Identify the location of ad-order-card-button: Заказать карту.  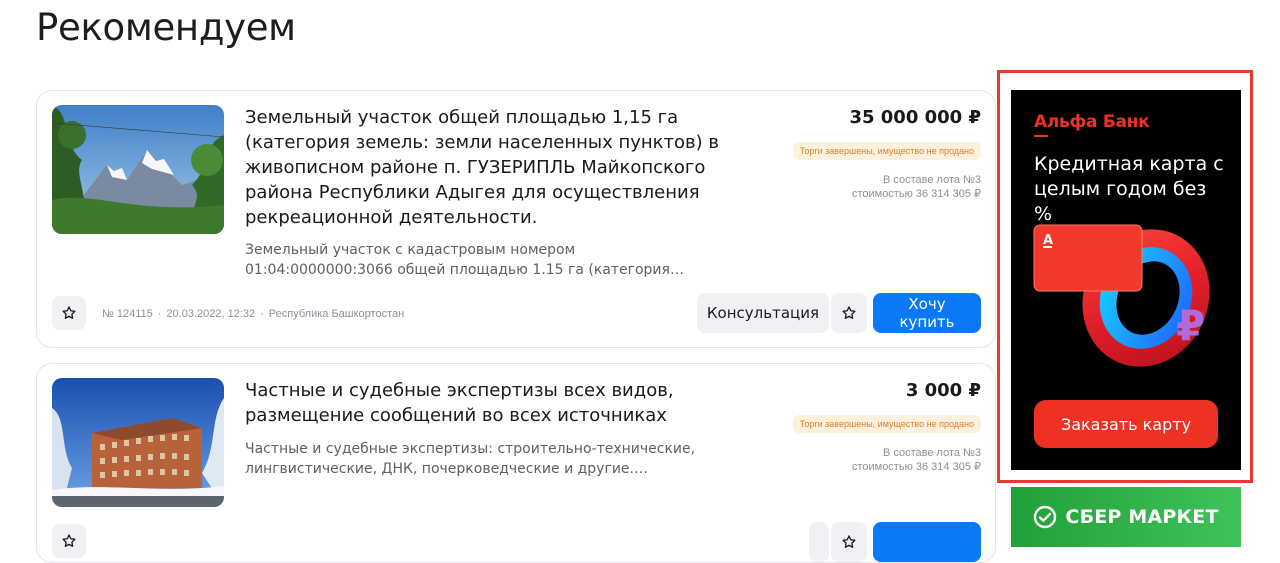
(1126, 424).